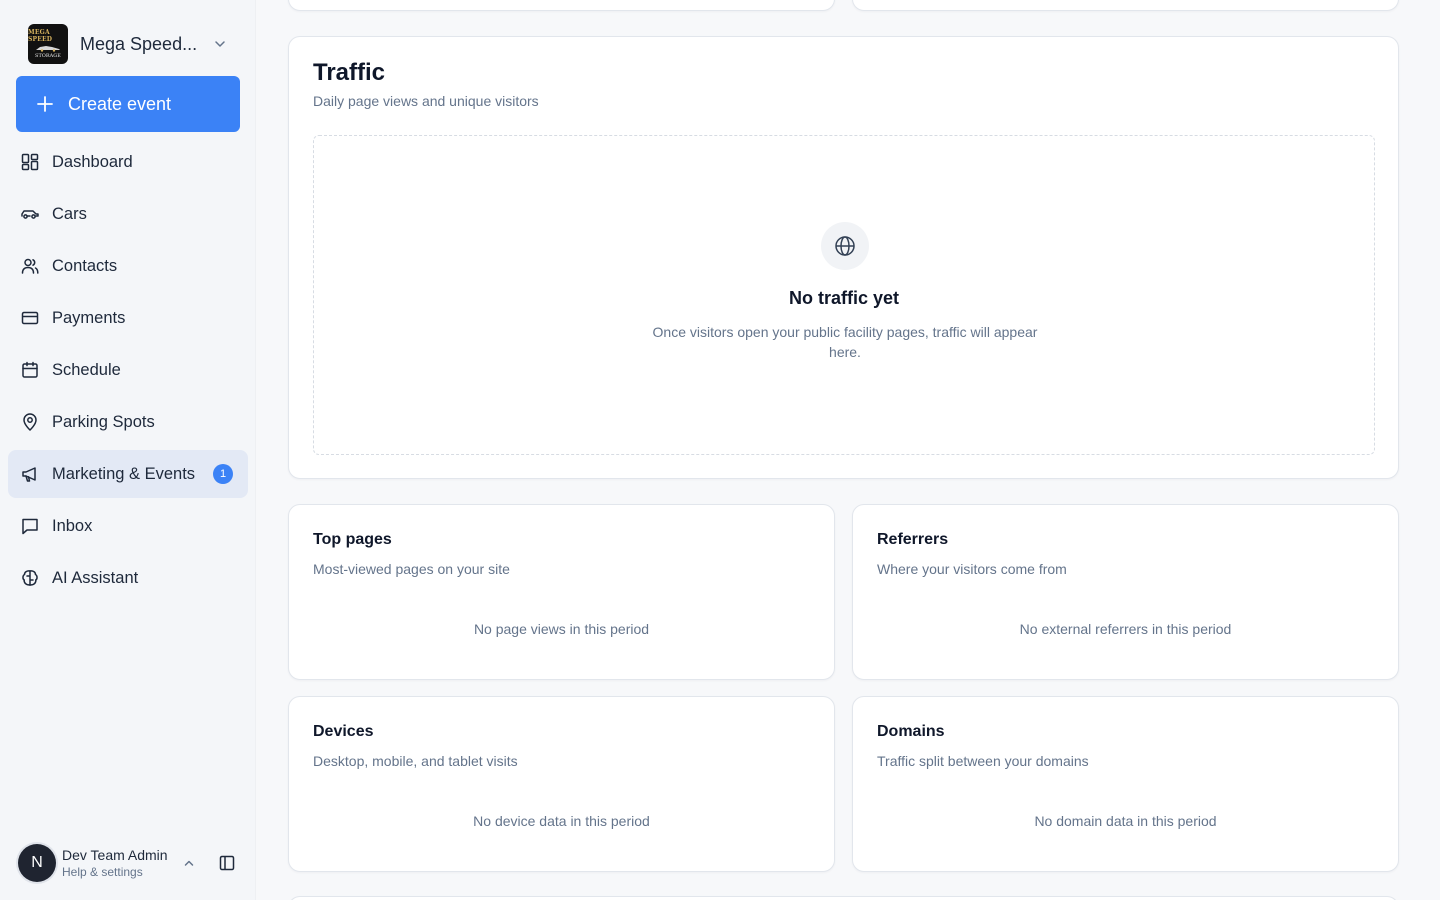  I want to click on sidebar-item-schedule: Schedule, so click(128, 370).